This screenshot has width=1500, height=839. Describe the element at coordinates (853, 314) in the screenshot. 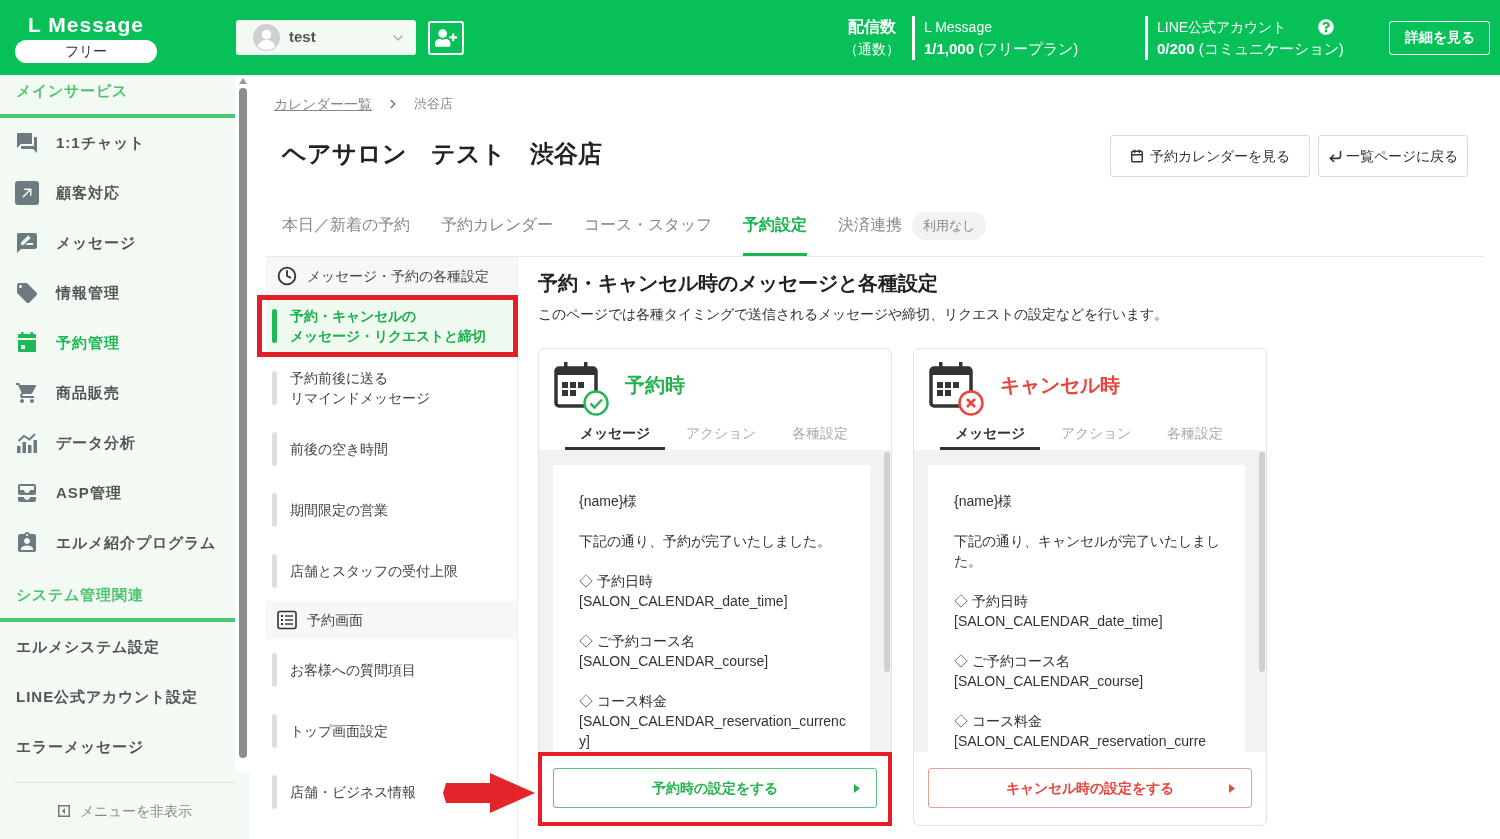

I see `section-description: このページでは各種タイミングで送信されるメッセージや締切、リクエストの設定などを行います。` at that location.